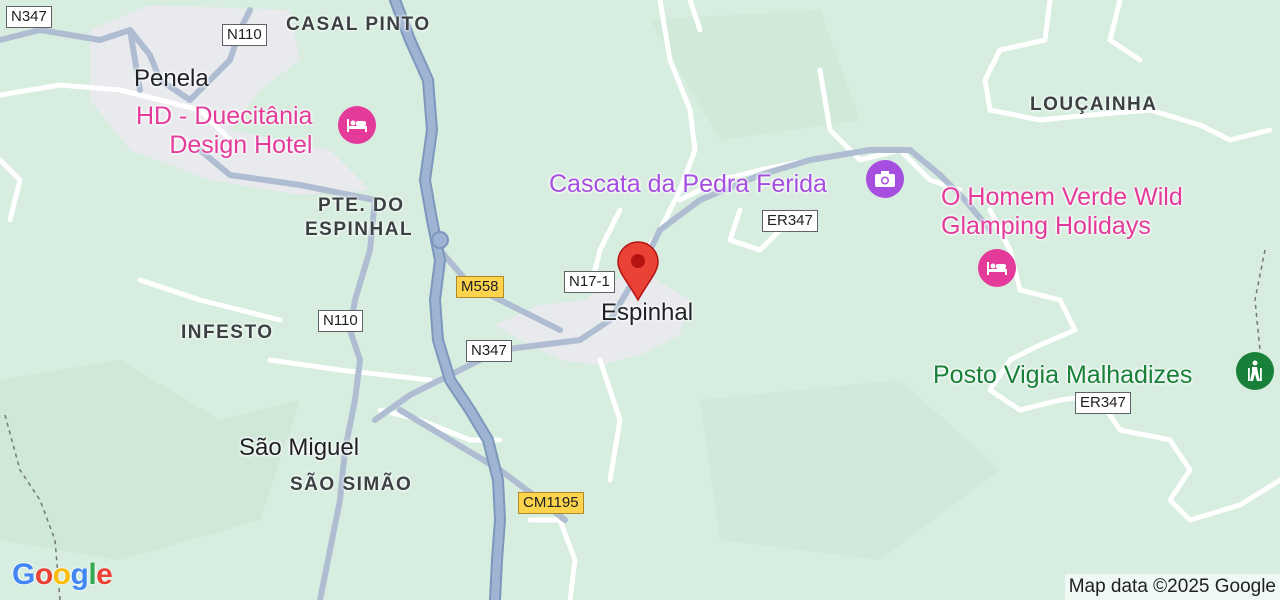  Describe the element at coordinates (104, 574) in the screenshot. I see `logo-letter-e: e` at that location.